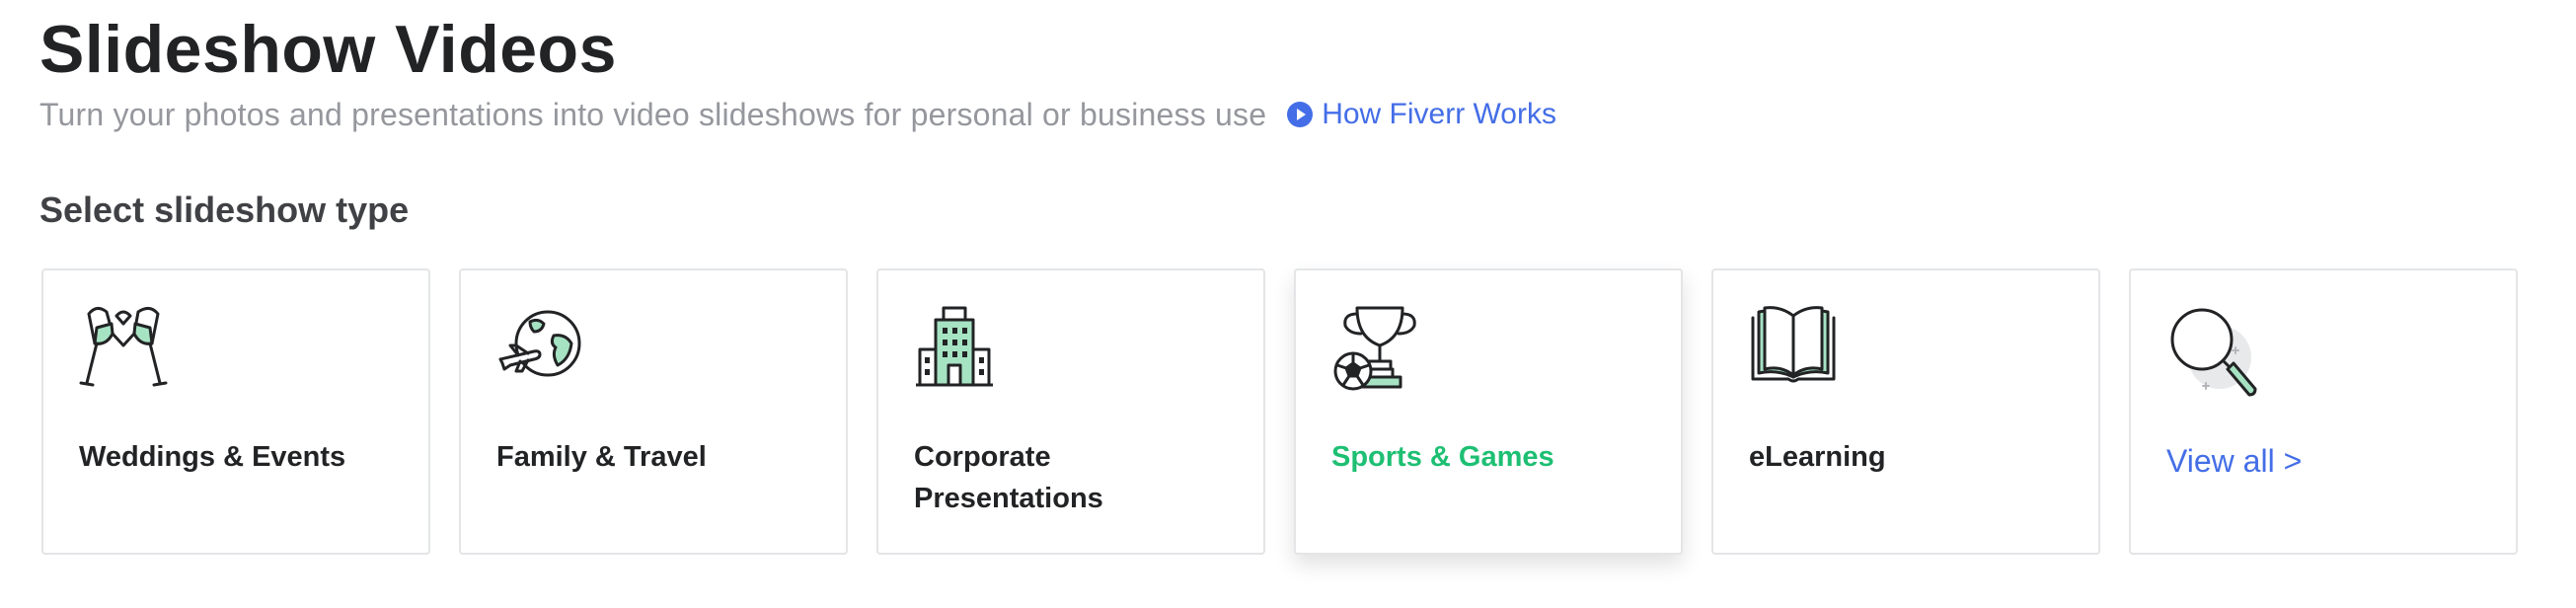 Image resolution: width=2576 pixels, height=608 pixels. What do you see at coordinates (1442, 457) in the screenshot?
I see `card-label: Sports & Games` at bounding box center [1442, 457].